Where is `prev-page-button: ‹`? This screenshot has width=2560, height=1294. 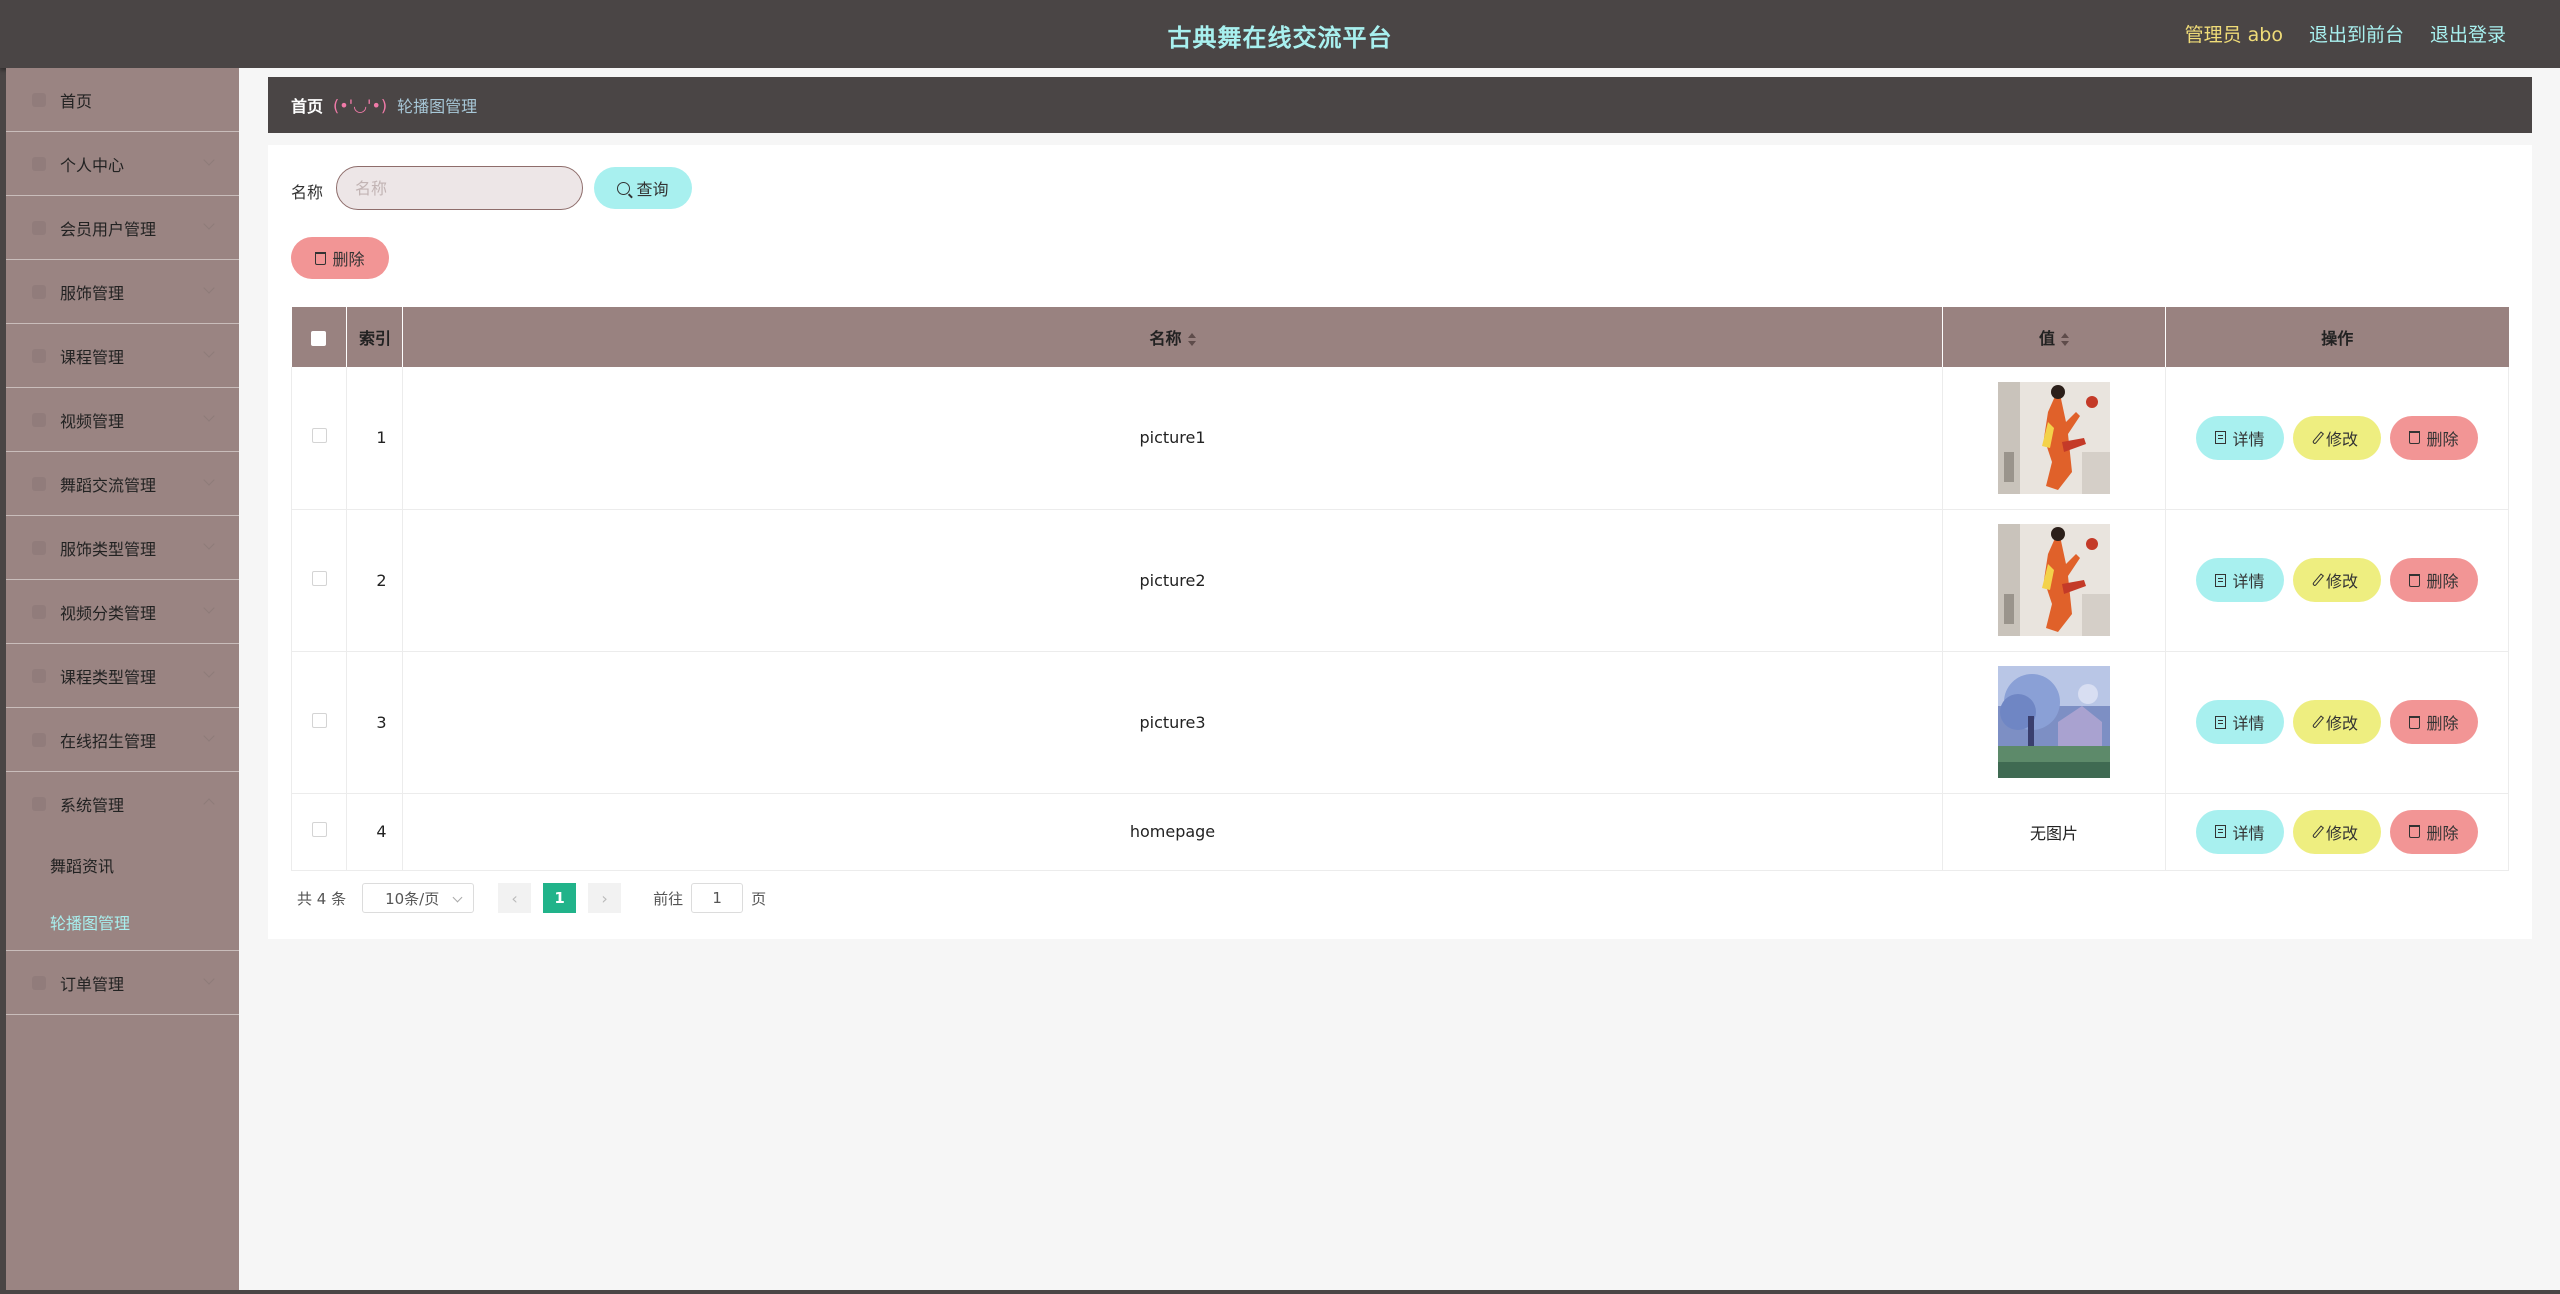 prev-page-button: ‹ is located at coordinates (515, 898).